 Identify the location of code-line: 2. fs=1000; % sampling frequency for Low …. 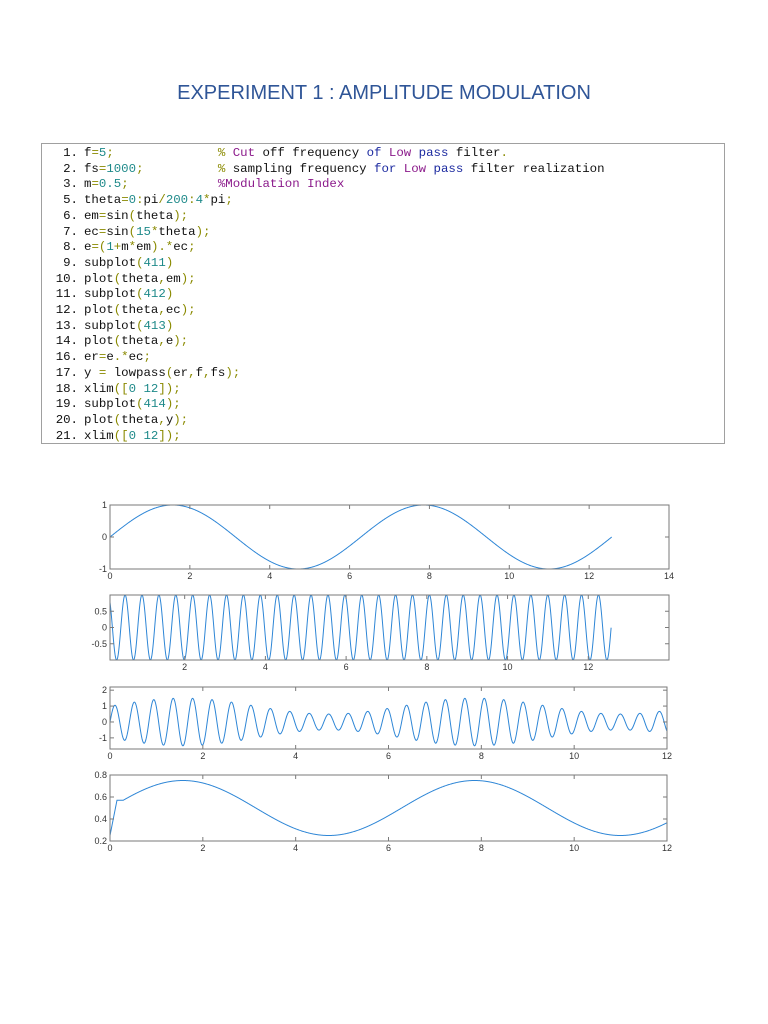
(388, 170).